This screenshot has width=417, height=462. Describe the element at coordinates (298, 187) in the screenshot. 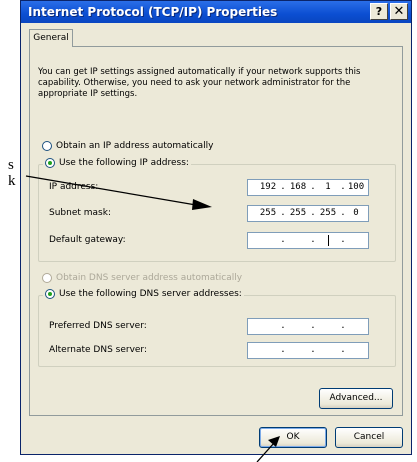

I see `ip-octet: 168` at that location.